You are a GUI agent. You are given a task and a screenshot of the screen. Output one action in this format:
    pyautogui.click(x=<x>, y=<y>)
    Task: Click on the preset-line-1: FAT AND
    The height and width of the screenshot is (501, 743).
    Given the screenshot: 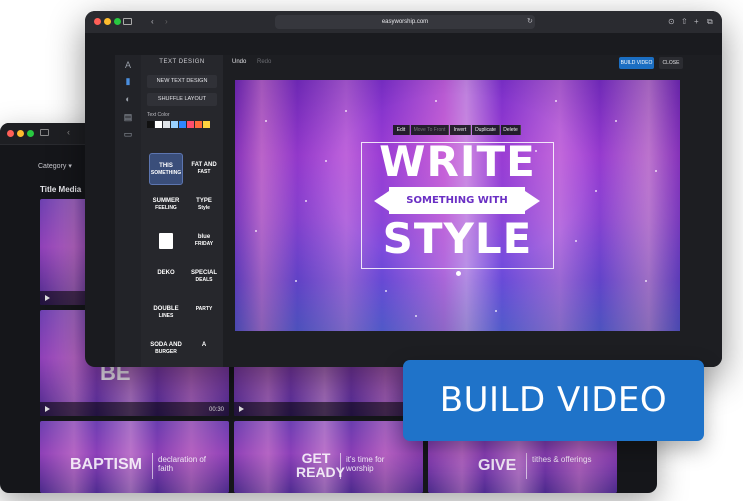 What is the action you would take?
    pyautogui.click(x=204, y=165)
    